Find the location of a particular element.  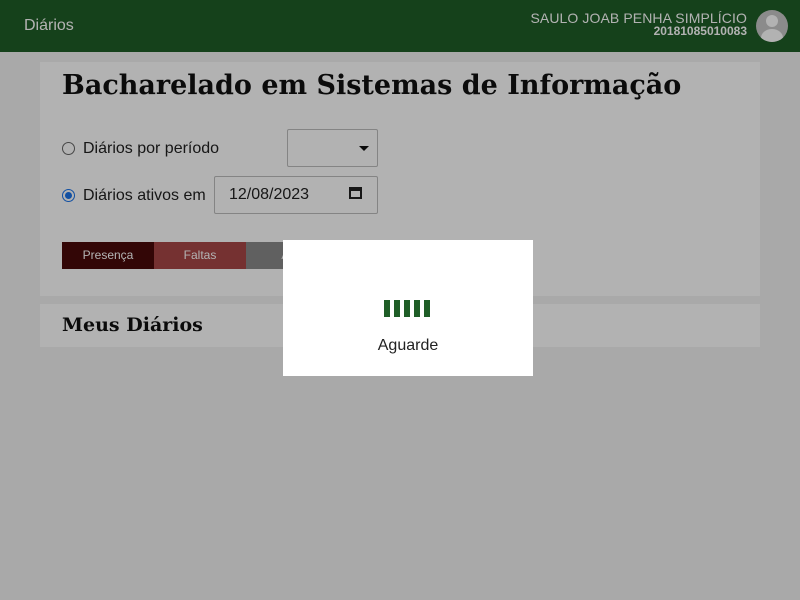

loading-dialog: Aguarde is located at coordinates (408, 308).